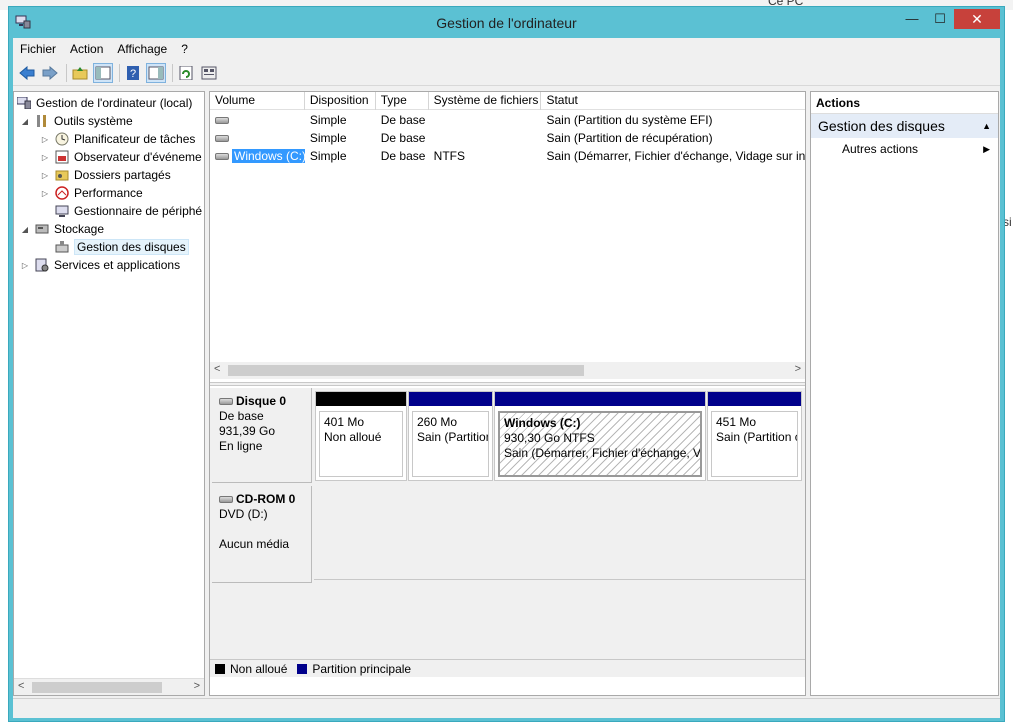 This screenshot has height=728, width=1013. I want to click on minimize-button: —, so click(912, 19).